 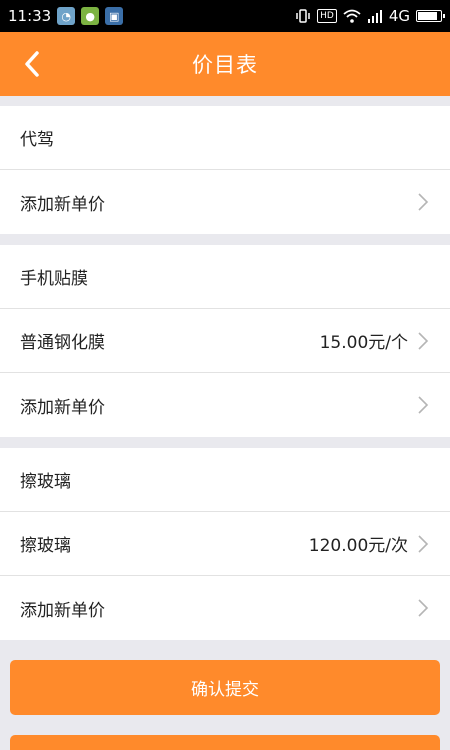 I want to click on back-button, so click(x=32, y=64).